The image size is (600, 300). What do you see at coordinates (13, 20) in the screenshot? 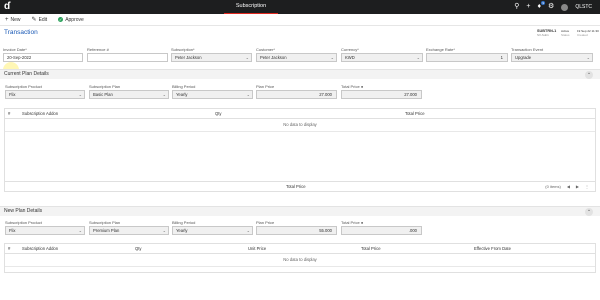
I see `new-button: + New` at bounding box center [13, 20].